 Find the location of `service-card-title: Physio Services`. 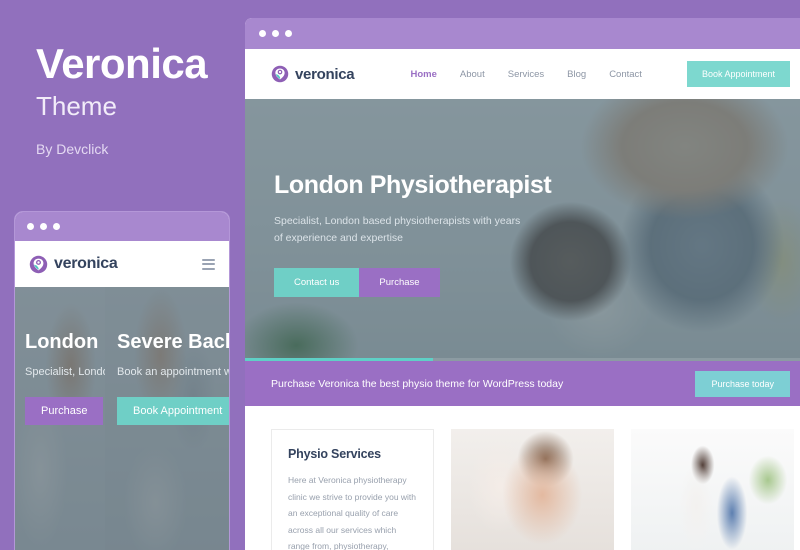

service-card-title: Physio Services is located at coordinates (334, 454).